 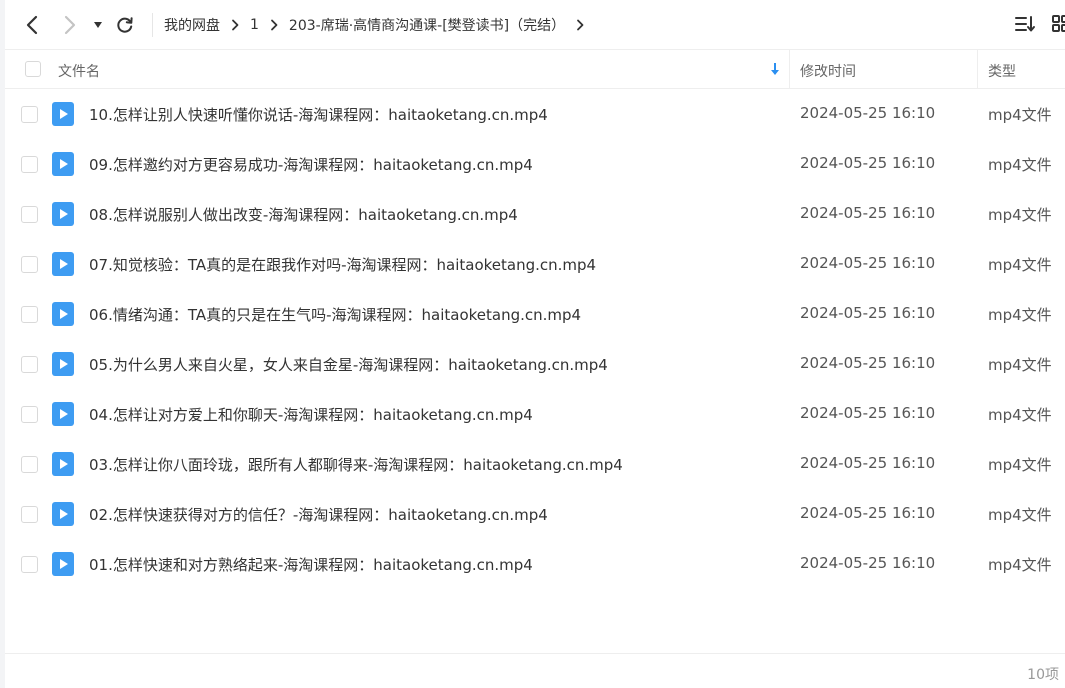 I want to click on footer-divider, so click(x=535, y=653).